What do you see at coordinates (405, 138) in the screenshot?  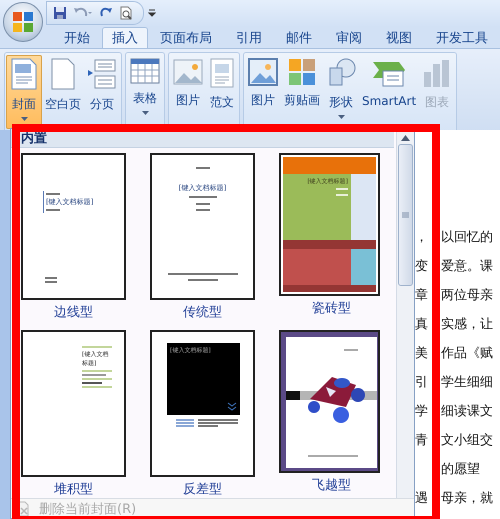 I see `scroll-up-icon` at bounding box center [405, 138].